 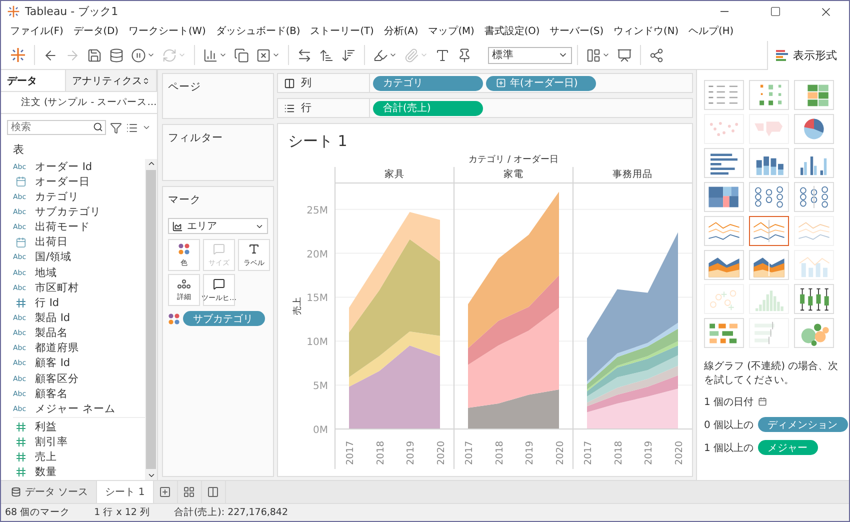 I want to click on chart-type-thumbnail, so click(x=769, y=231).